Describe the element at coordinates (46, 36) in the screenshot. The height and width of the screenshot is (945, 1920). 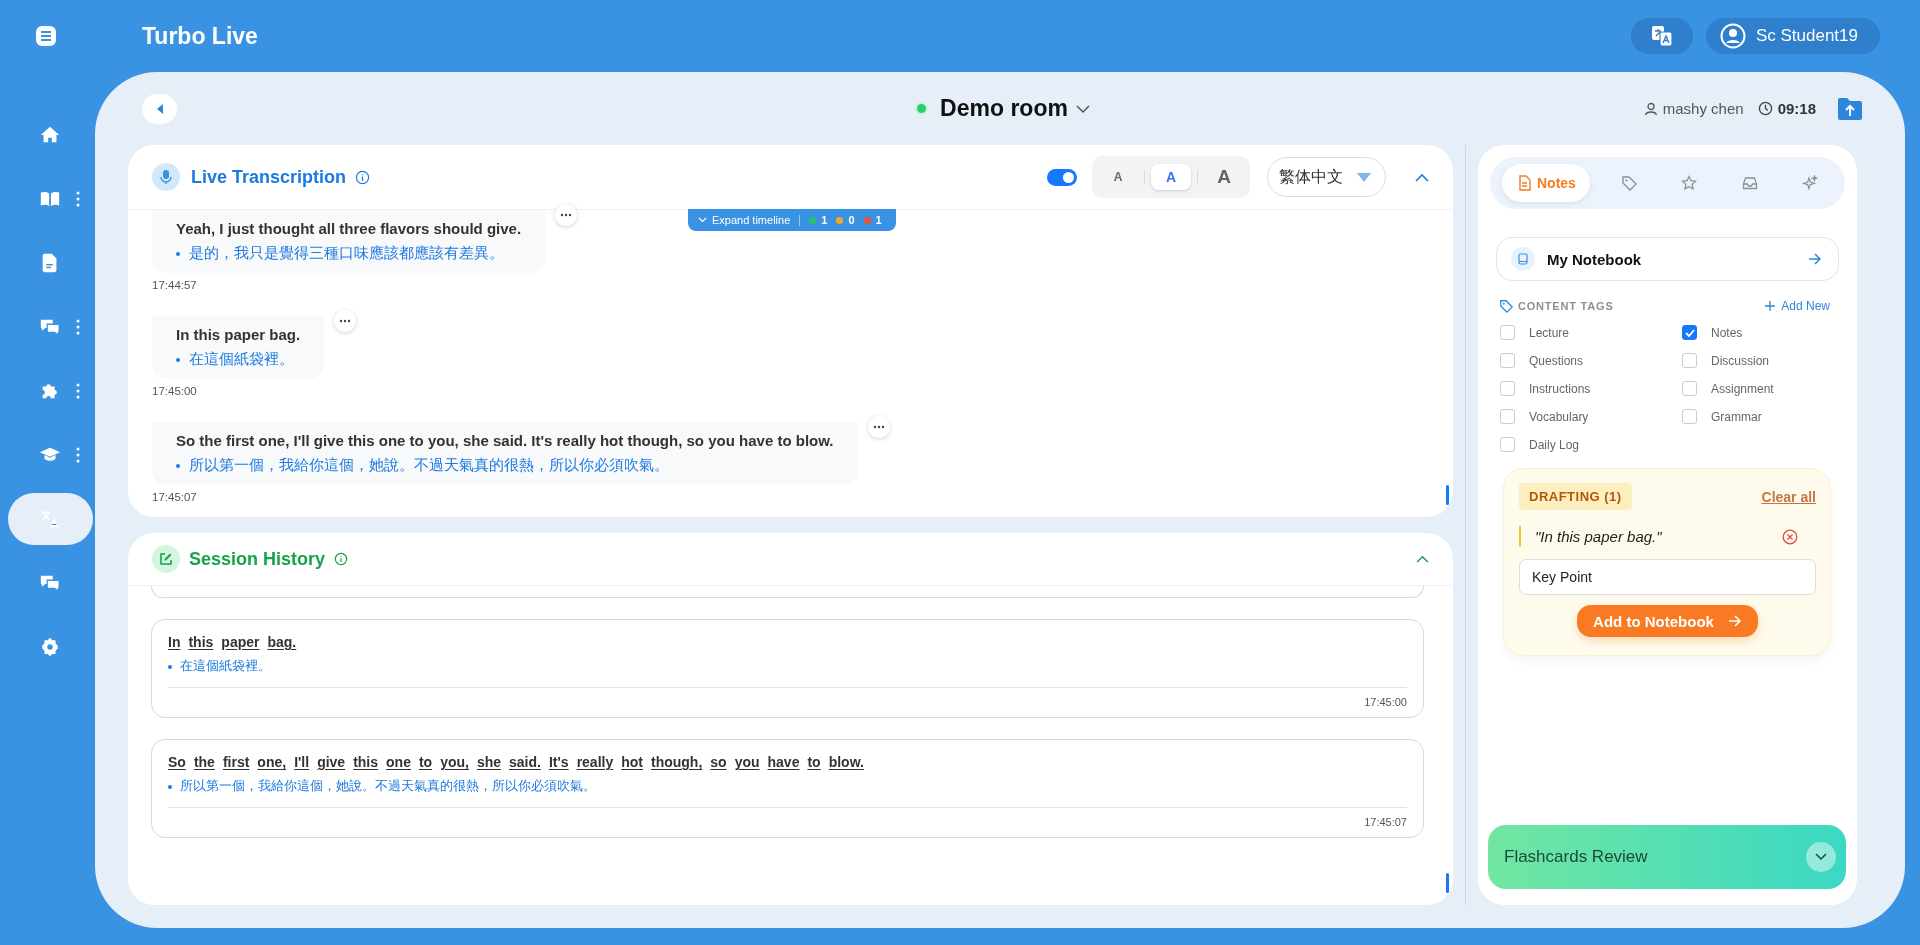
I see `menu-icon` at that location.